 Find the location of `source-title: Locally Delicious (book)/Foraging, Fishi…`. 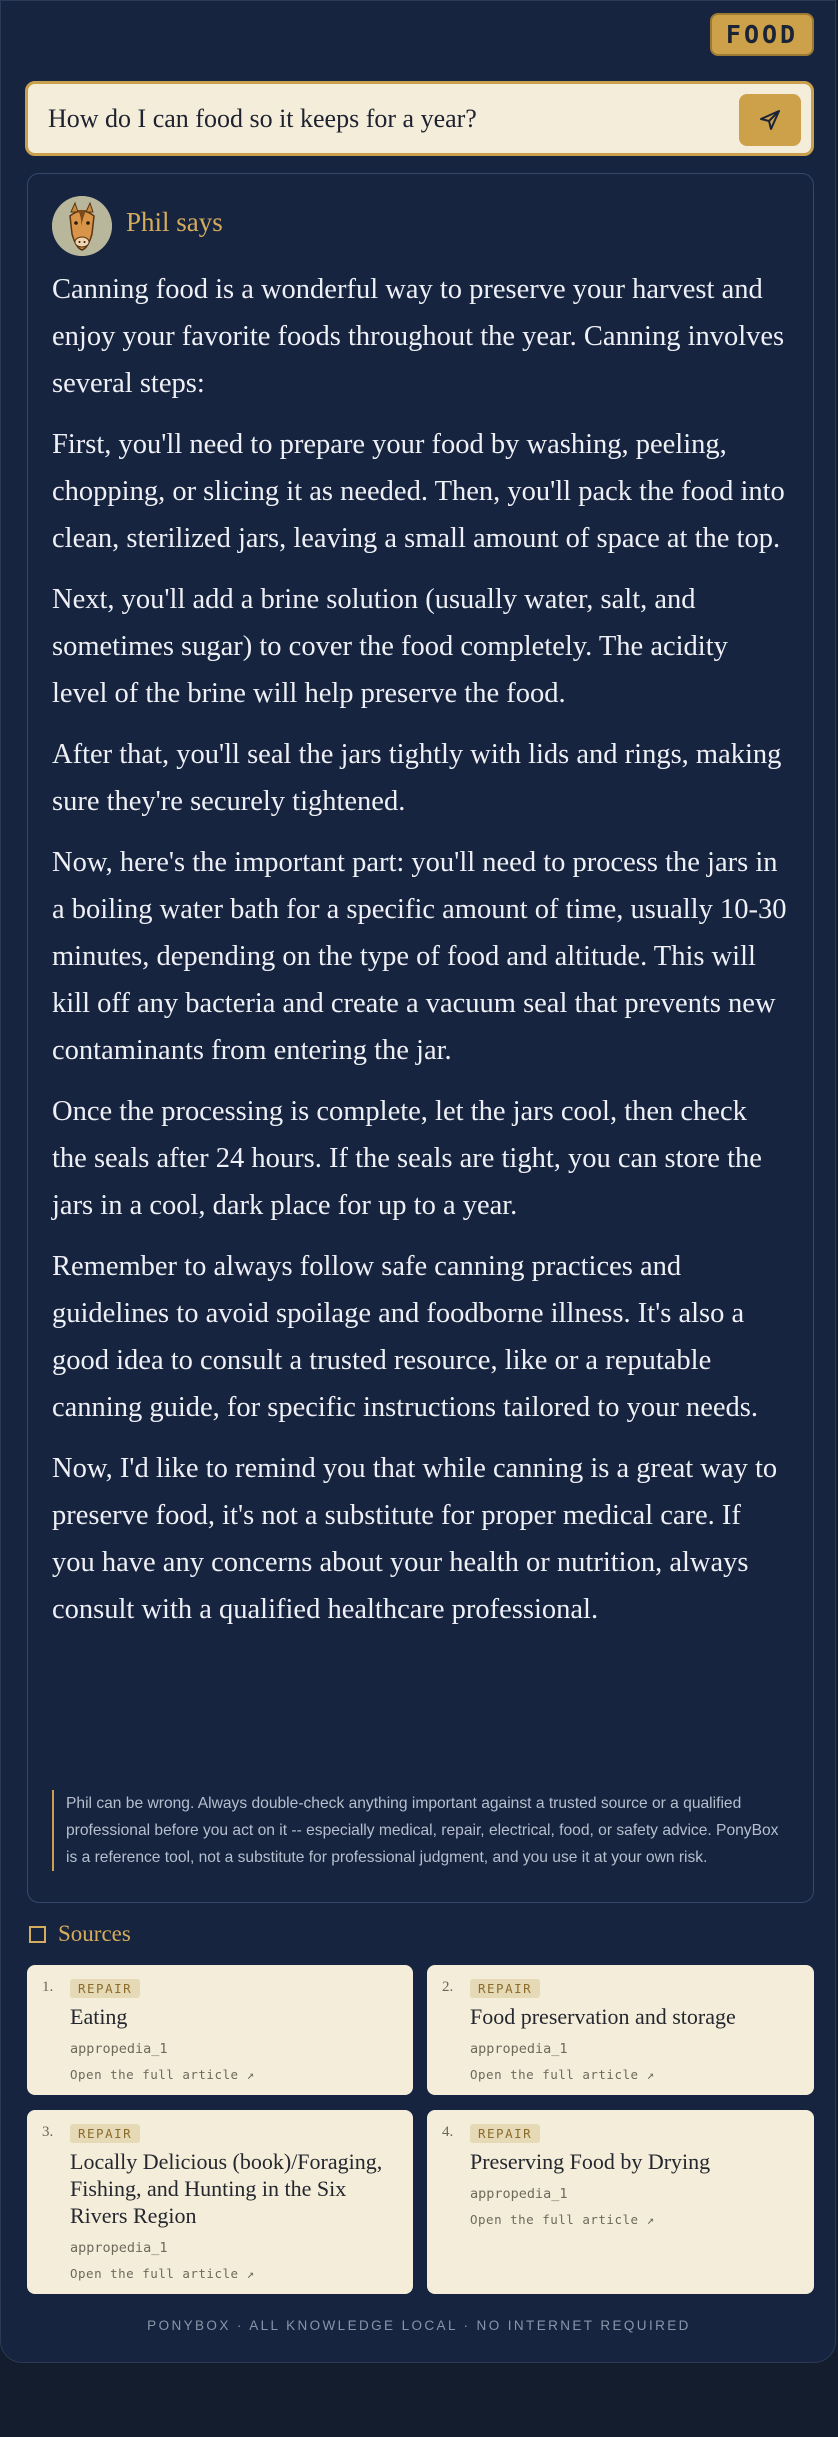

source-title: Locally Delicious (book)/Foraging, Fishi… is located at coordinates (226, 2188).